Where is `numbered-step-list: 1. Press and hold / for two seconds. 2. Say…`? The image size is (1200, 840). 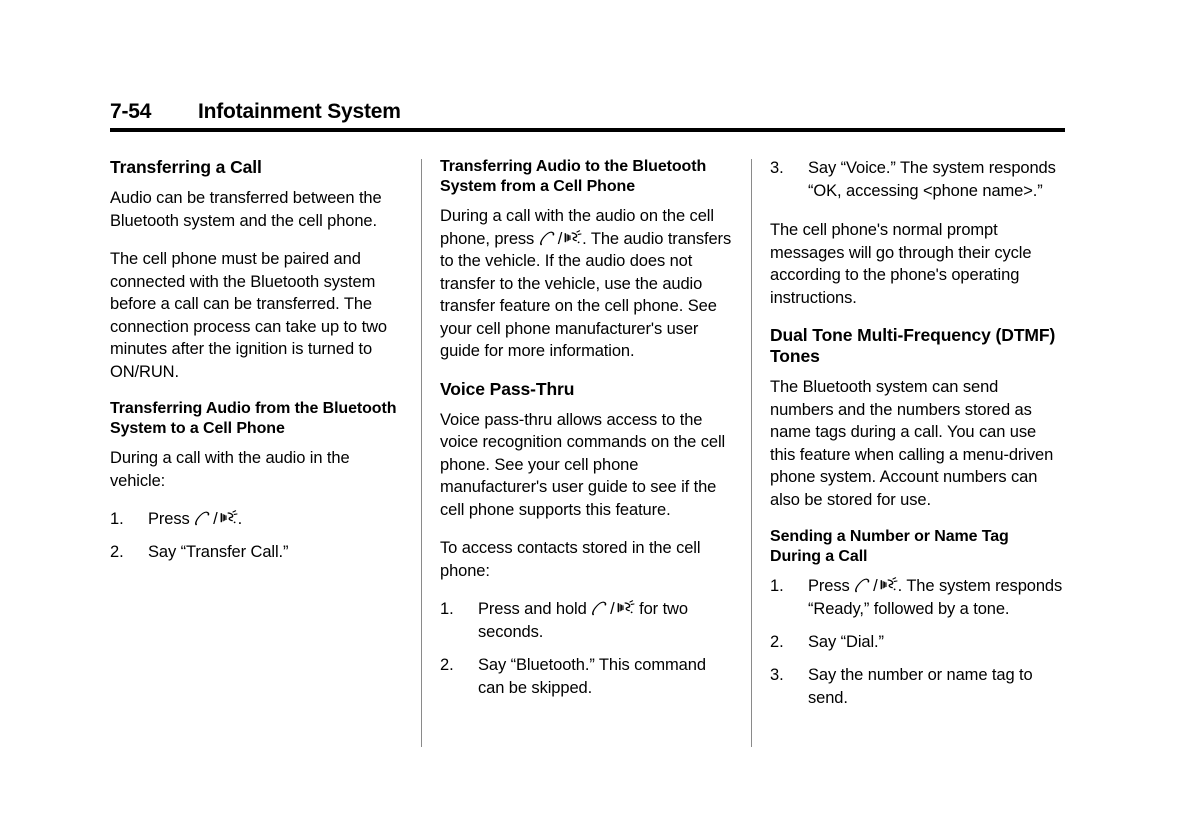
numbered-step-list: 1. Press and hold / for two seconds. 2. Say… is located at coordinates (587, 649).